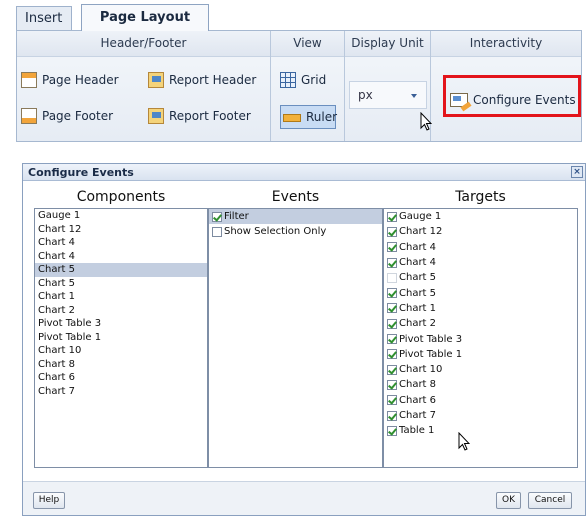 Image resolution: width=586 pixels, height=516 pixels. I want to click on configure-events-button: Configure Events, so click(513, 100).